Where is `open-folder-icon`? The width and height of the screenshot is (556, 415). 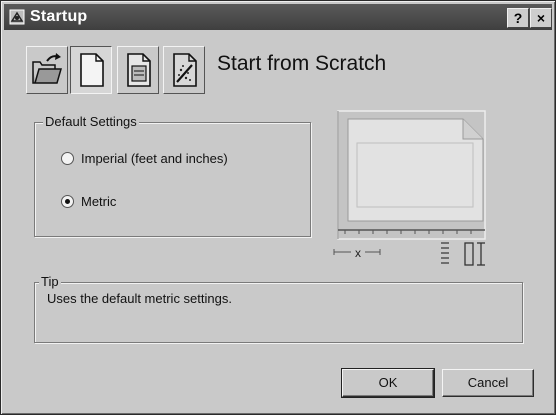
open-folder-icon is located at coordinates (47, 68).